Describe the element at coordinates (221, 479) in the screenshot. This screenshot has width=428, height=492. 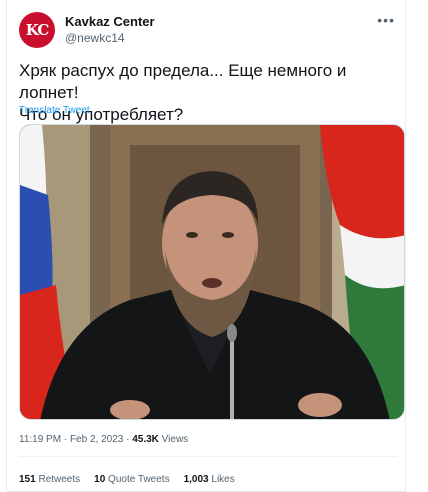
I see `likes-label: Likes` at that location.